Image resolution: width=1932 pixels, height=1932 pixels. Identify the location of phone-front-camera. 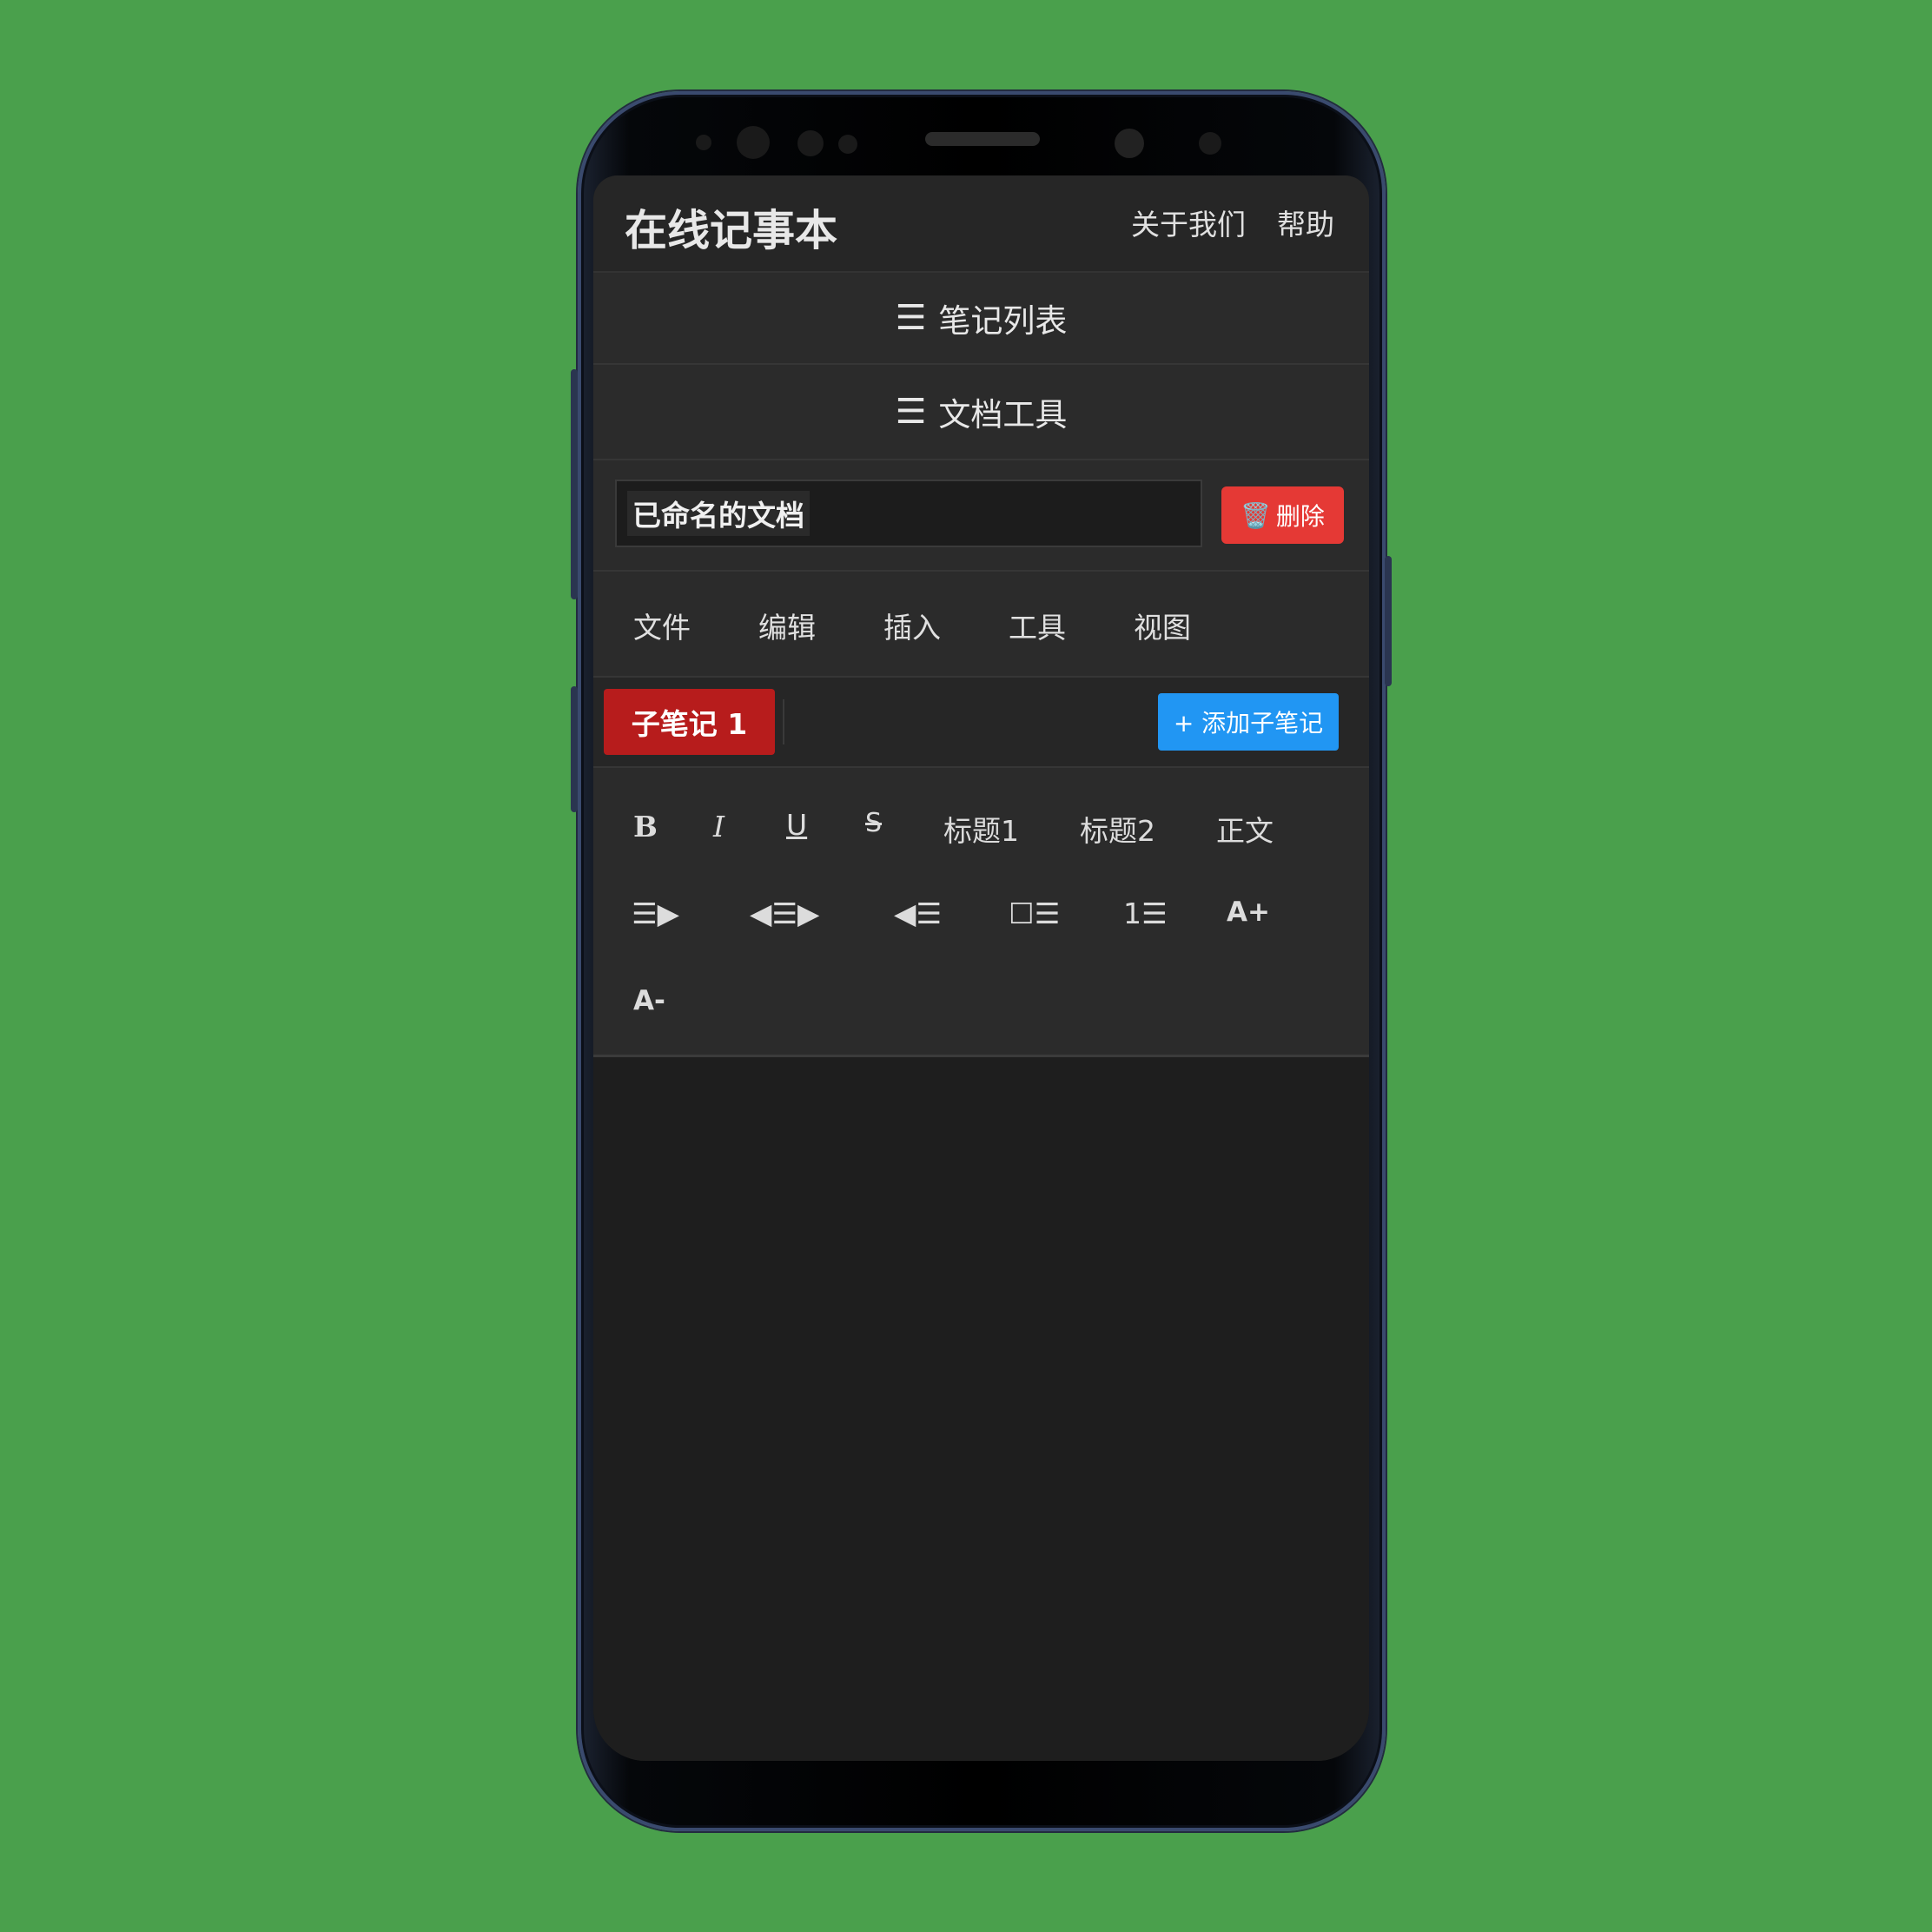
(1130, 144).